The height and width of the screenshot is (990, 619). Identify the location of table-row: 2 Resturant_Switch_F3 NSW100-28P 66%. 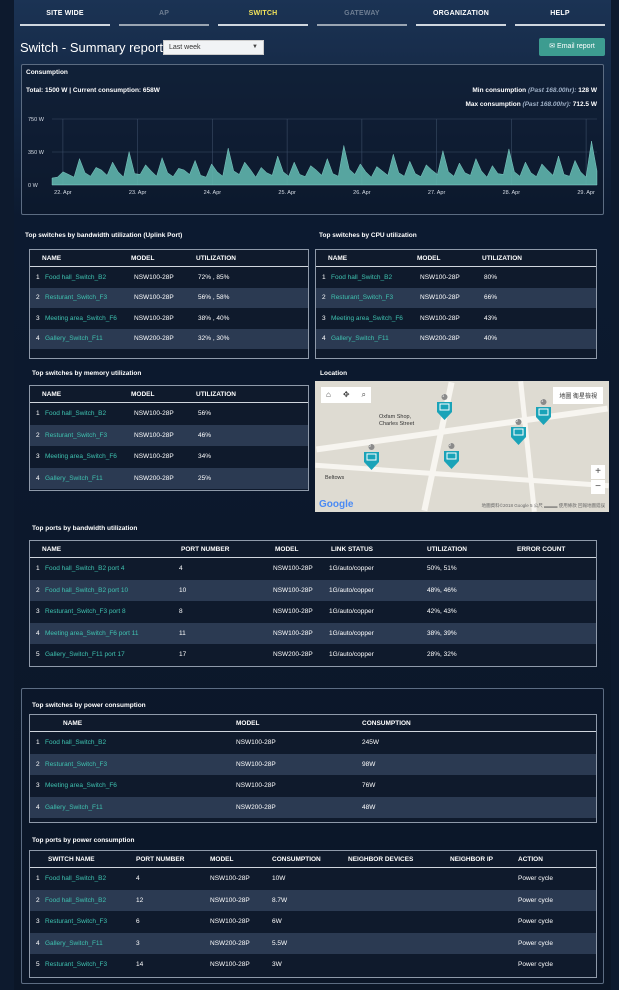
(456, 297).